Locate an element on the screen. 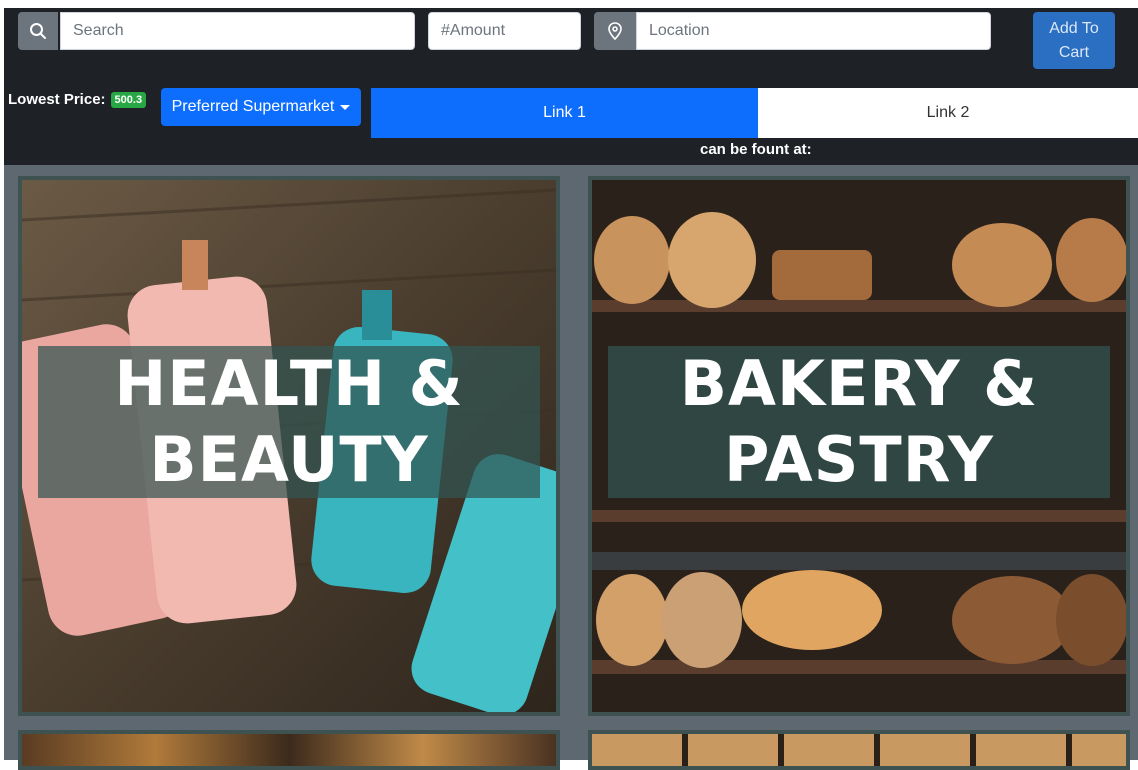 The width and height of the screenshot is (1138, 770). add-to-cart-label: Add To Cart is located at coordinates (1074, 40).